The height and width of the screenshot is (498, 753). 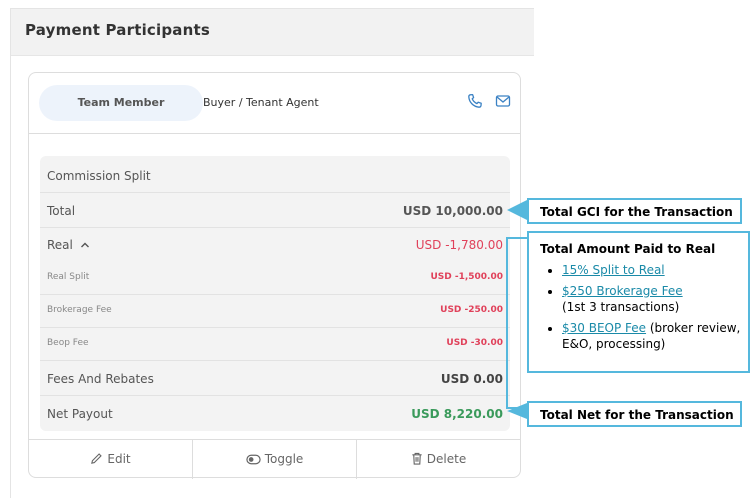 What do you see at coordinates (621, 307) in the screenshot?
I see `brokerage-fee-note: (1st 3 transactions)` at bounding box center [621, 307].